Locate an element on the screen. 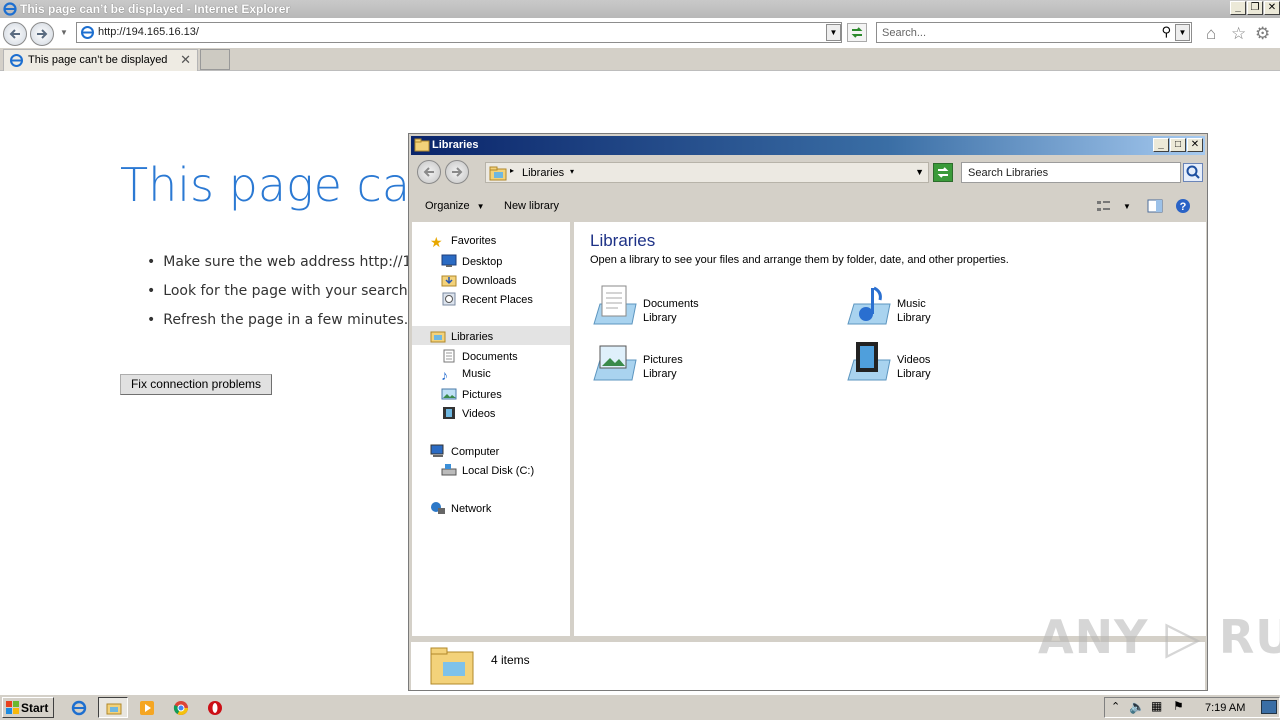 The height and width of the screenshot is (720, 1280). taskbar-chrome-button is located at coordinates (181, 707).